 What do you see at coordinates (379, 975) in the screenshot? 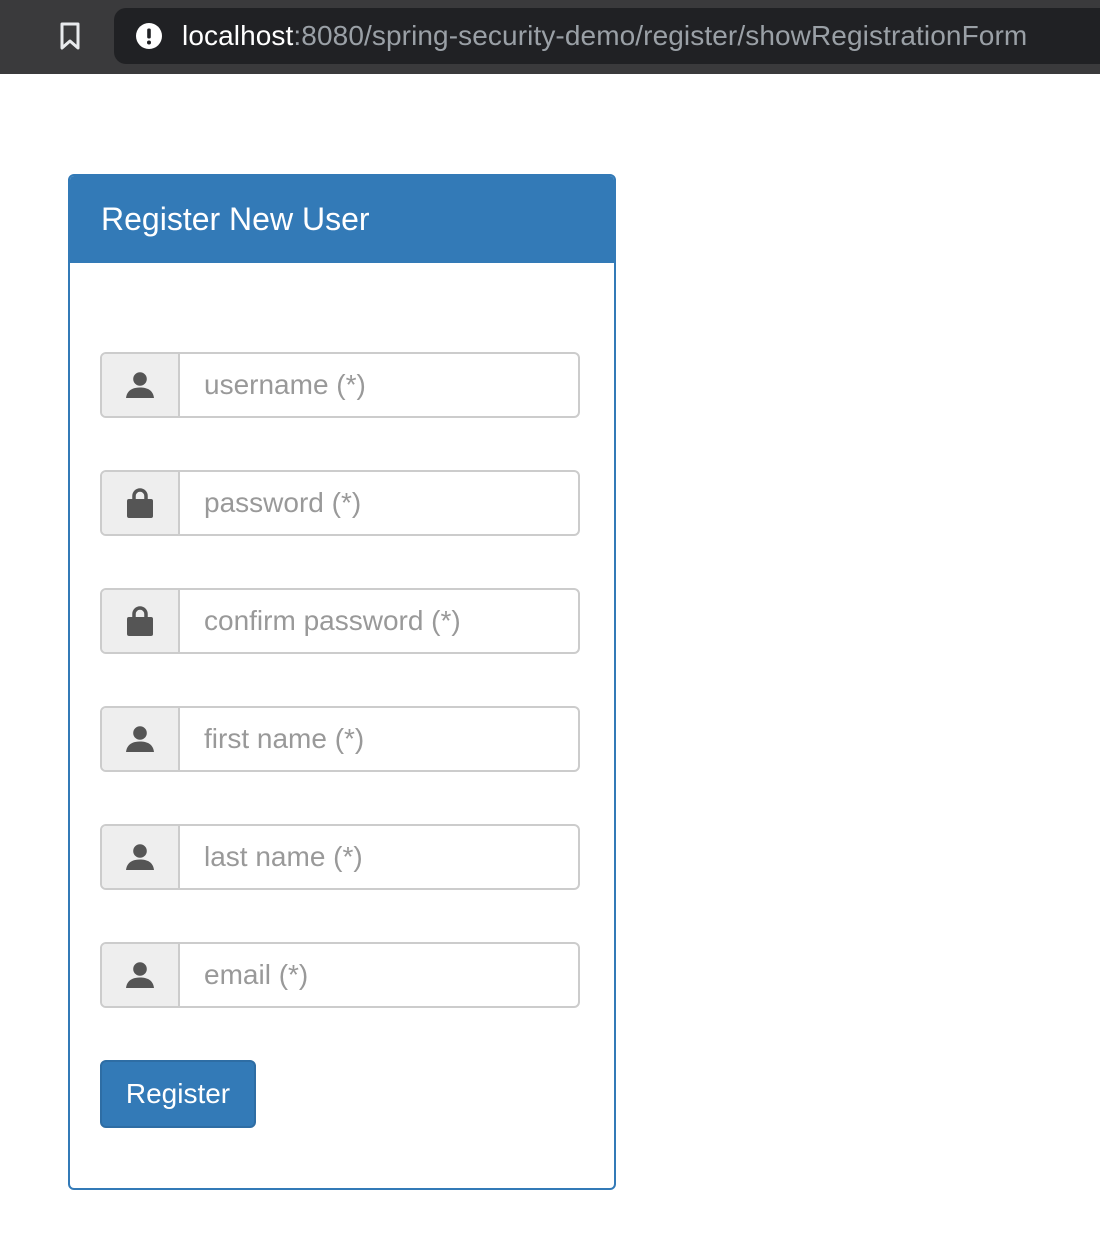
I see `email-input` at bounding box center [379, 975].